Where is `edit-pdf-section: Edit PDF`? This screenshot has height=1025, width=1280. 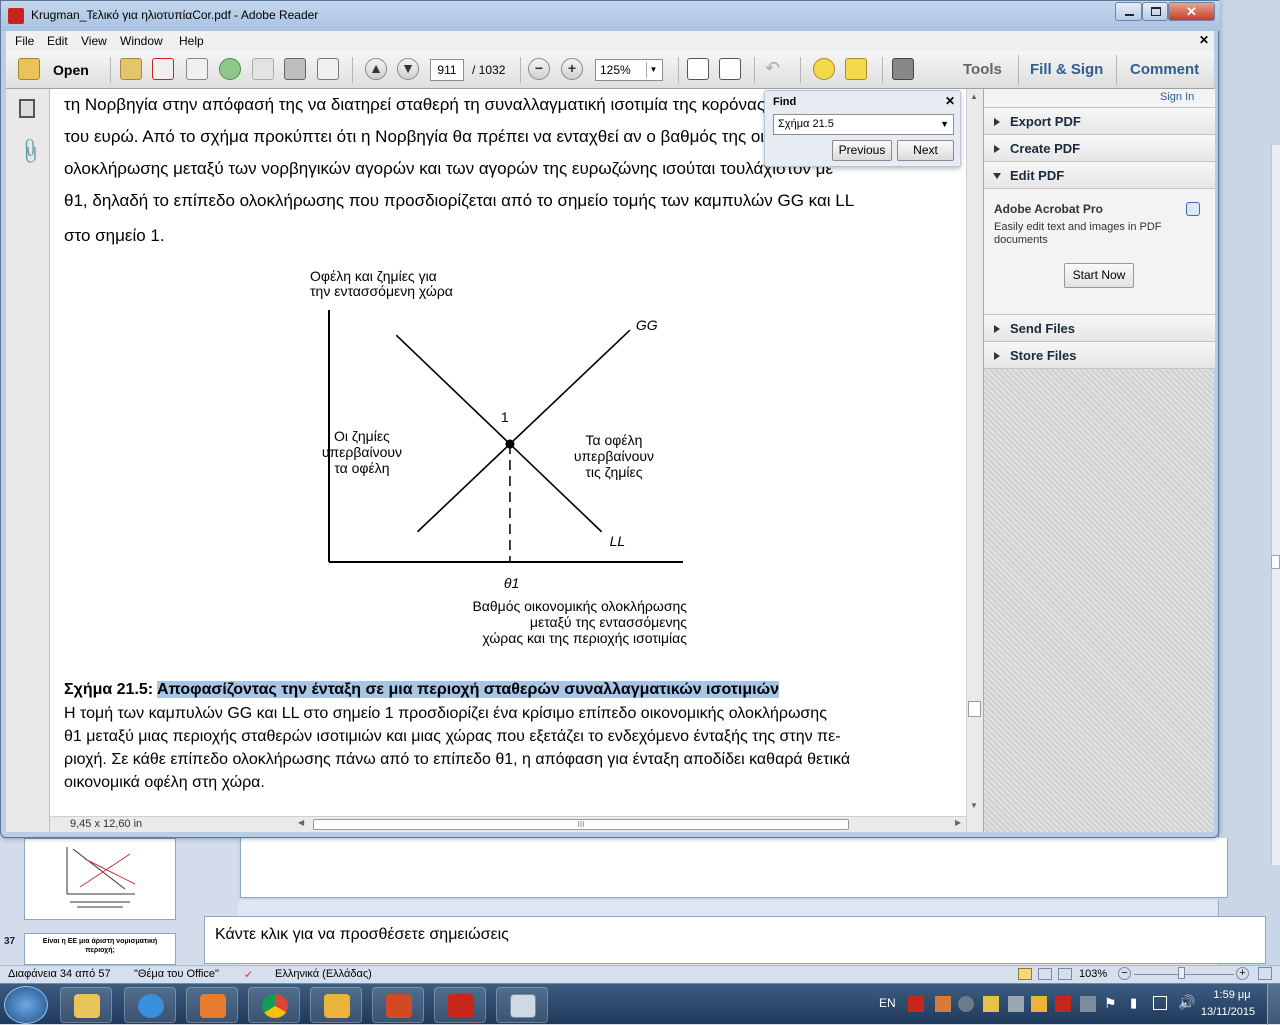
edit-pdf-section: Edit PDF is located at coordinates (1099, 175).